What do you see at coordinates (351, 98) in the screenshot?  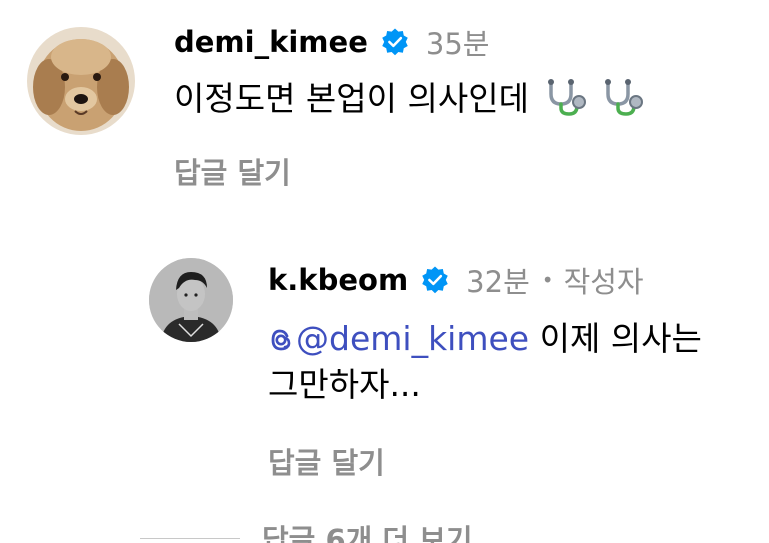 I see `comment-text-content: 이정도면 본업이 의사인데` at bounding box center [351, 98].